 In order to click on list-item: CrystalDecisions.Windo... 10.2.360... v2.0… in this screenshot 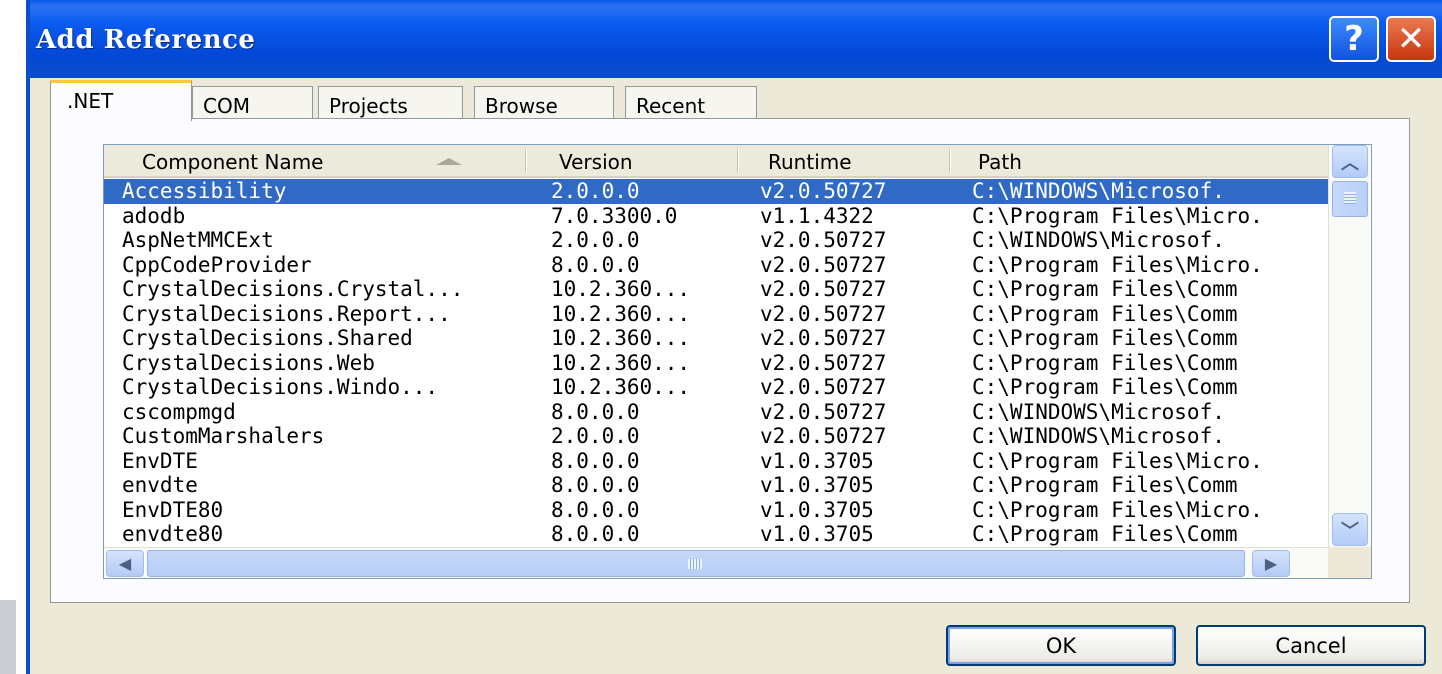, I will do `click(716, 387)`.